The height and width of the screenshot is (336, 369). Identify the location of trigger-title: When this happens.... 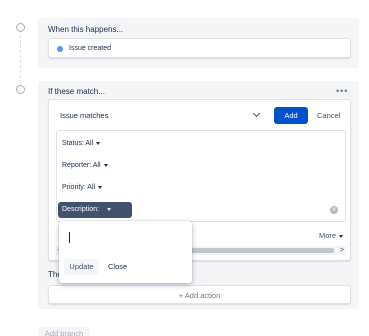
(86, 29).